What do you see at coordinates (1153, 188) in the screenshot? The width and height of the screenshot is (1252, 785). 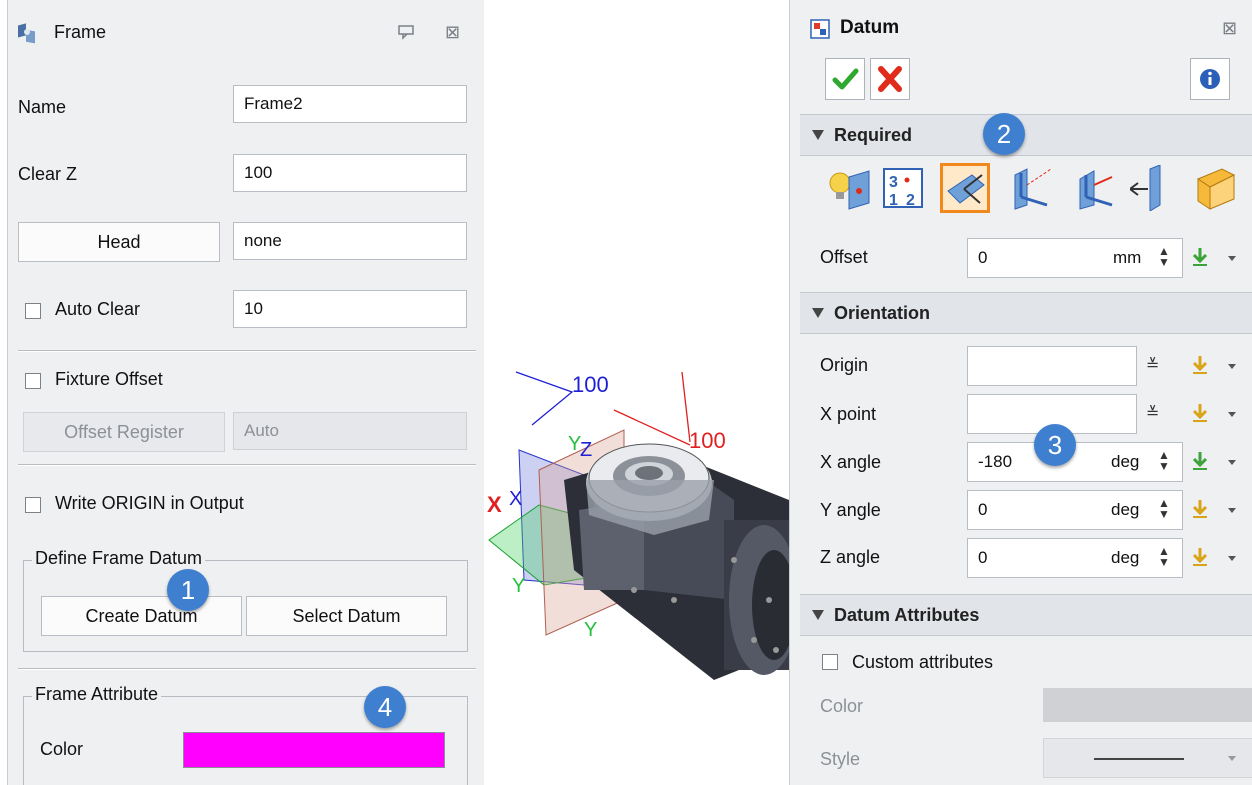 I see `method-normal-icon` at bounding box center [1153, 188].